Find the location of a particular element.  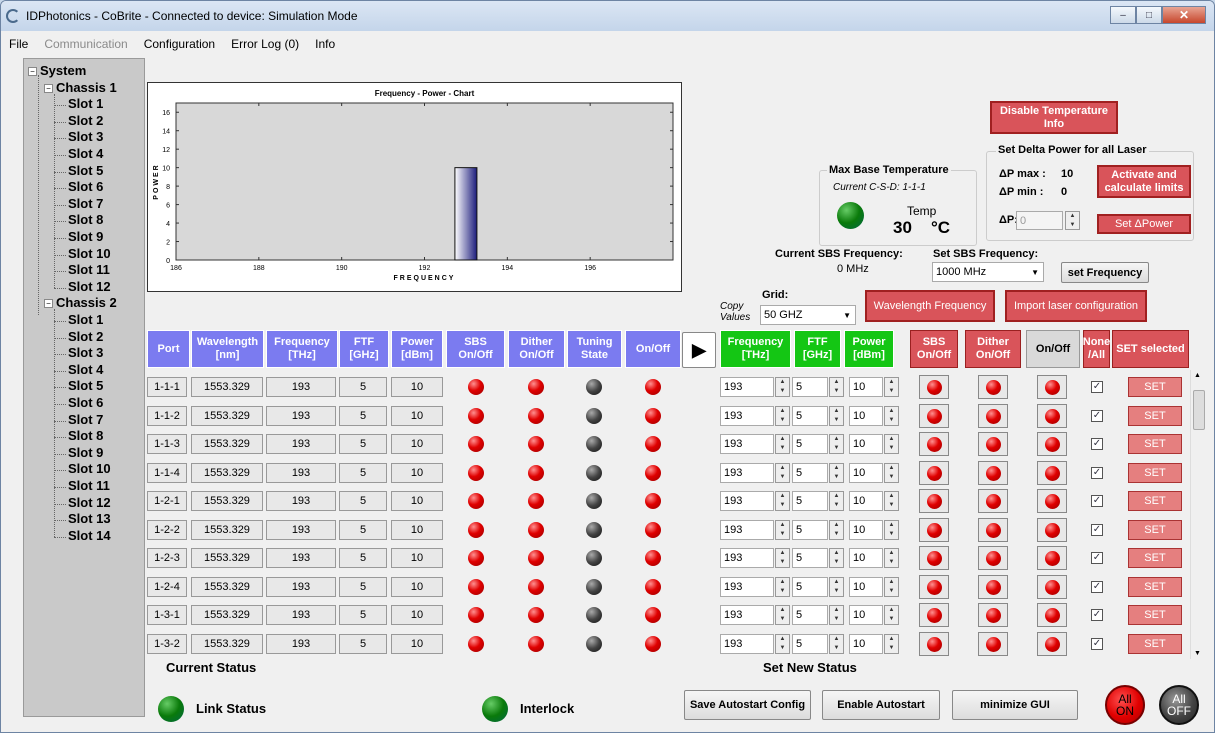

tree-system: − System is located at coordinates (57, 70).